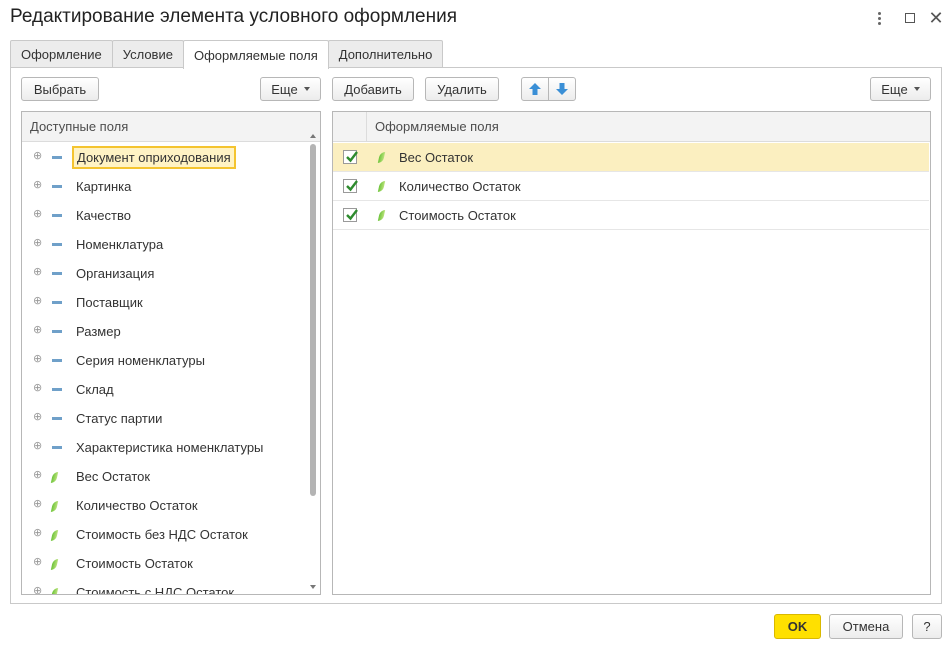  Describe the element at coordinates (165, 534) in the screenshot. I see `tree-item: ⊕ Стоимость без НДС Остаток` at that location.